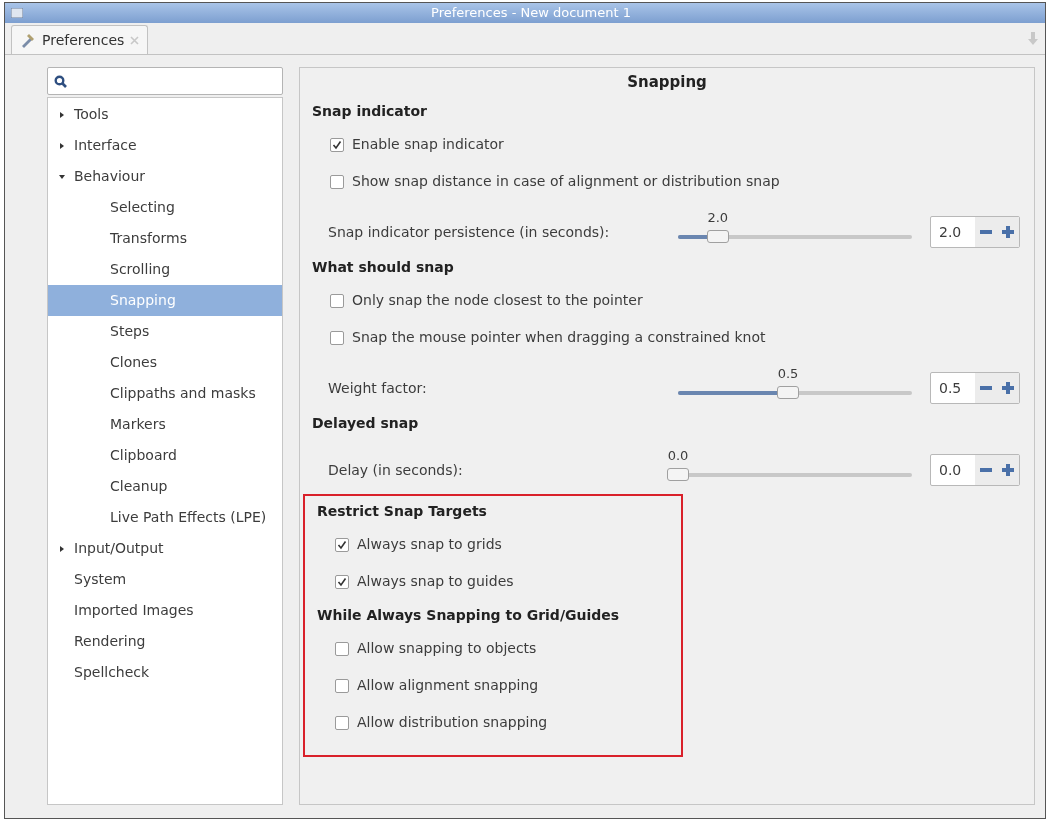 The height and width of the screenshot is (821, 1050). I want to click on search-field, so click(165, 81).